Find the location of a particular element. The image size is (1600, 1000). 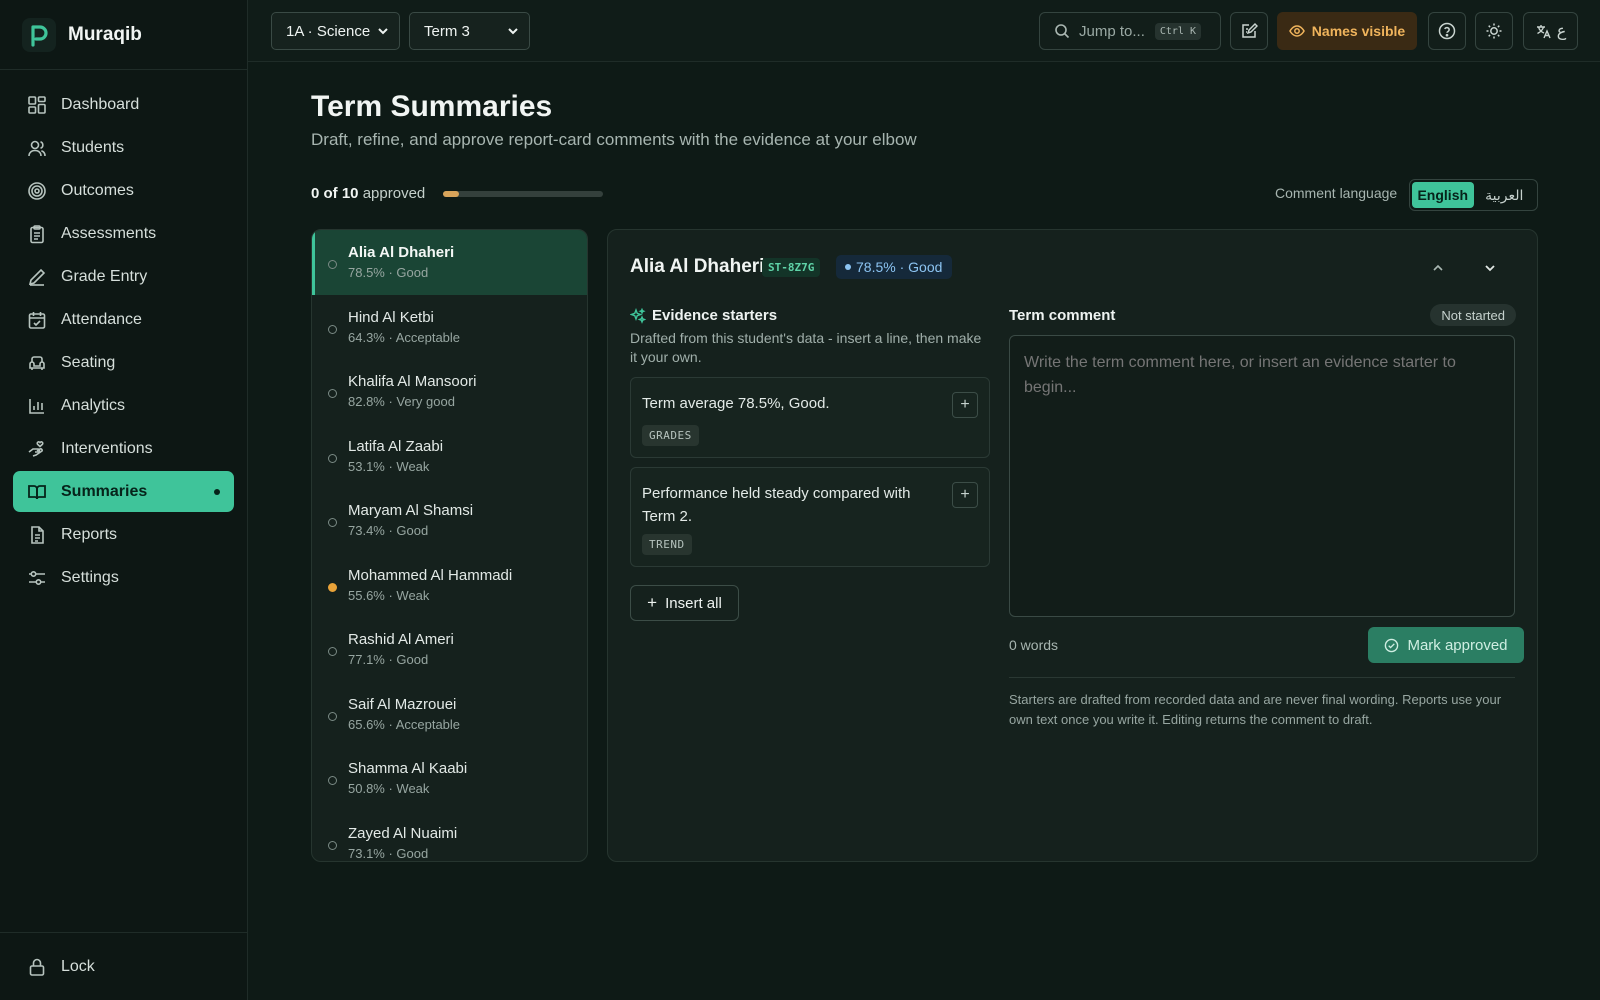

student-grade: 78.5% · Good is located at coordinates (388, 272).